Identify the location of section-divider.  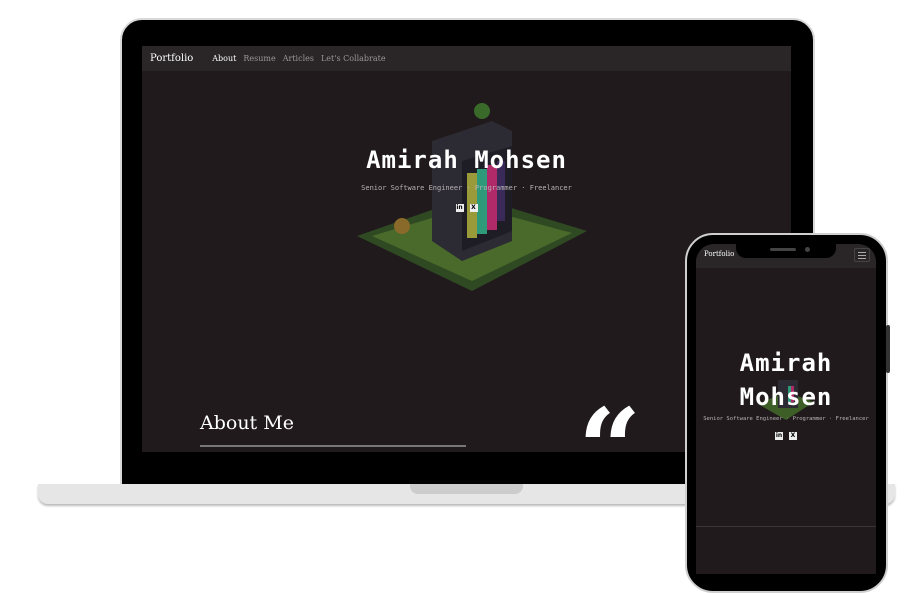
(786, 526).